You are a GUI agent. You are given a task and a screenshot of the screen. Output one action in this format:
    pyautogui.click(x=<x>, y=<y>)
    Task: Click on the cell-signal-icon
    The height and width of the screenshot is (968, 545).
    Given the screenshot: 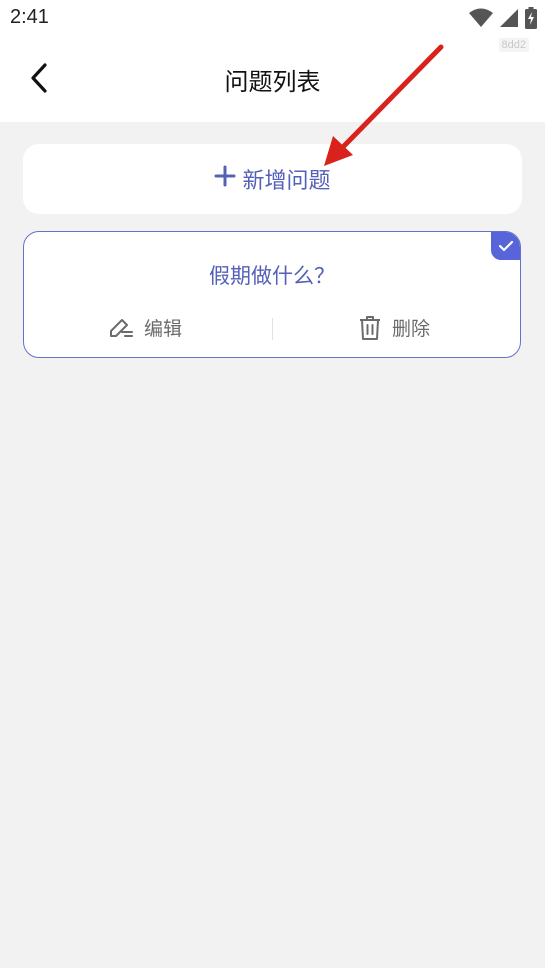 What is the action you would take?
    pyautogui.click(x=509, y=18)
    